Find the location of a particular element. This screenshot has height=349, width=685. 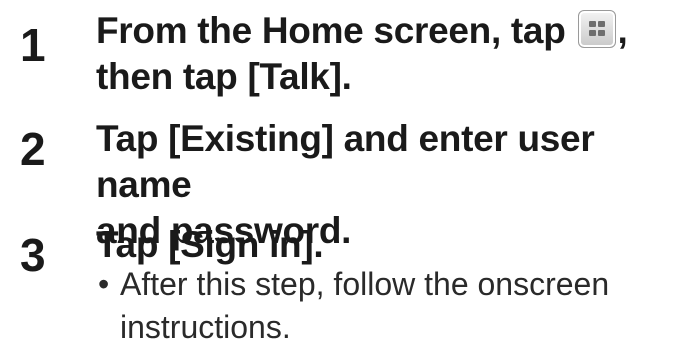

step-text-line: then tap [Talk]. is located at coordinates (224, 76).